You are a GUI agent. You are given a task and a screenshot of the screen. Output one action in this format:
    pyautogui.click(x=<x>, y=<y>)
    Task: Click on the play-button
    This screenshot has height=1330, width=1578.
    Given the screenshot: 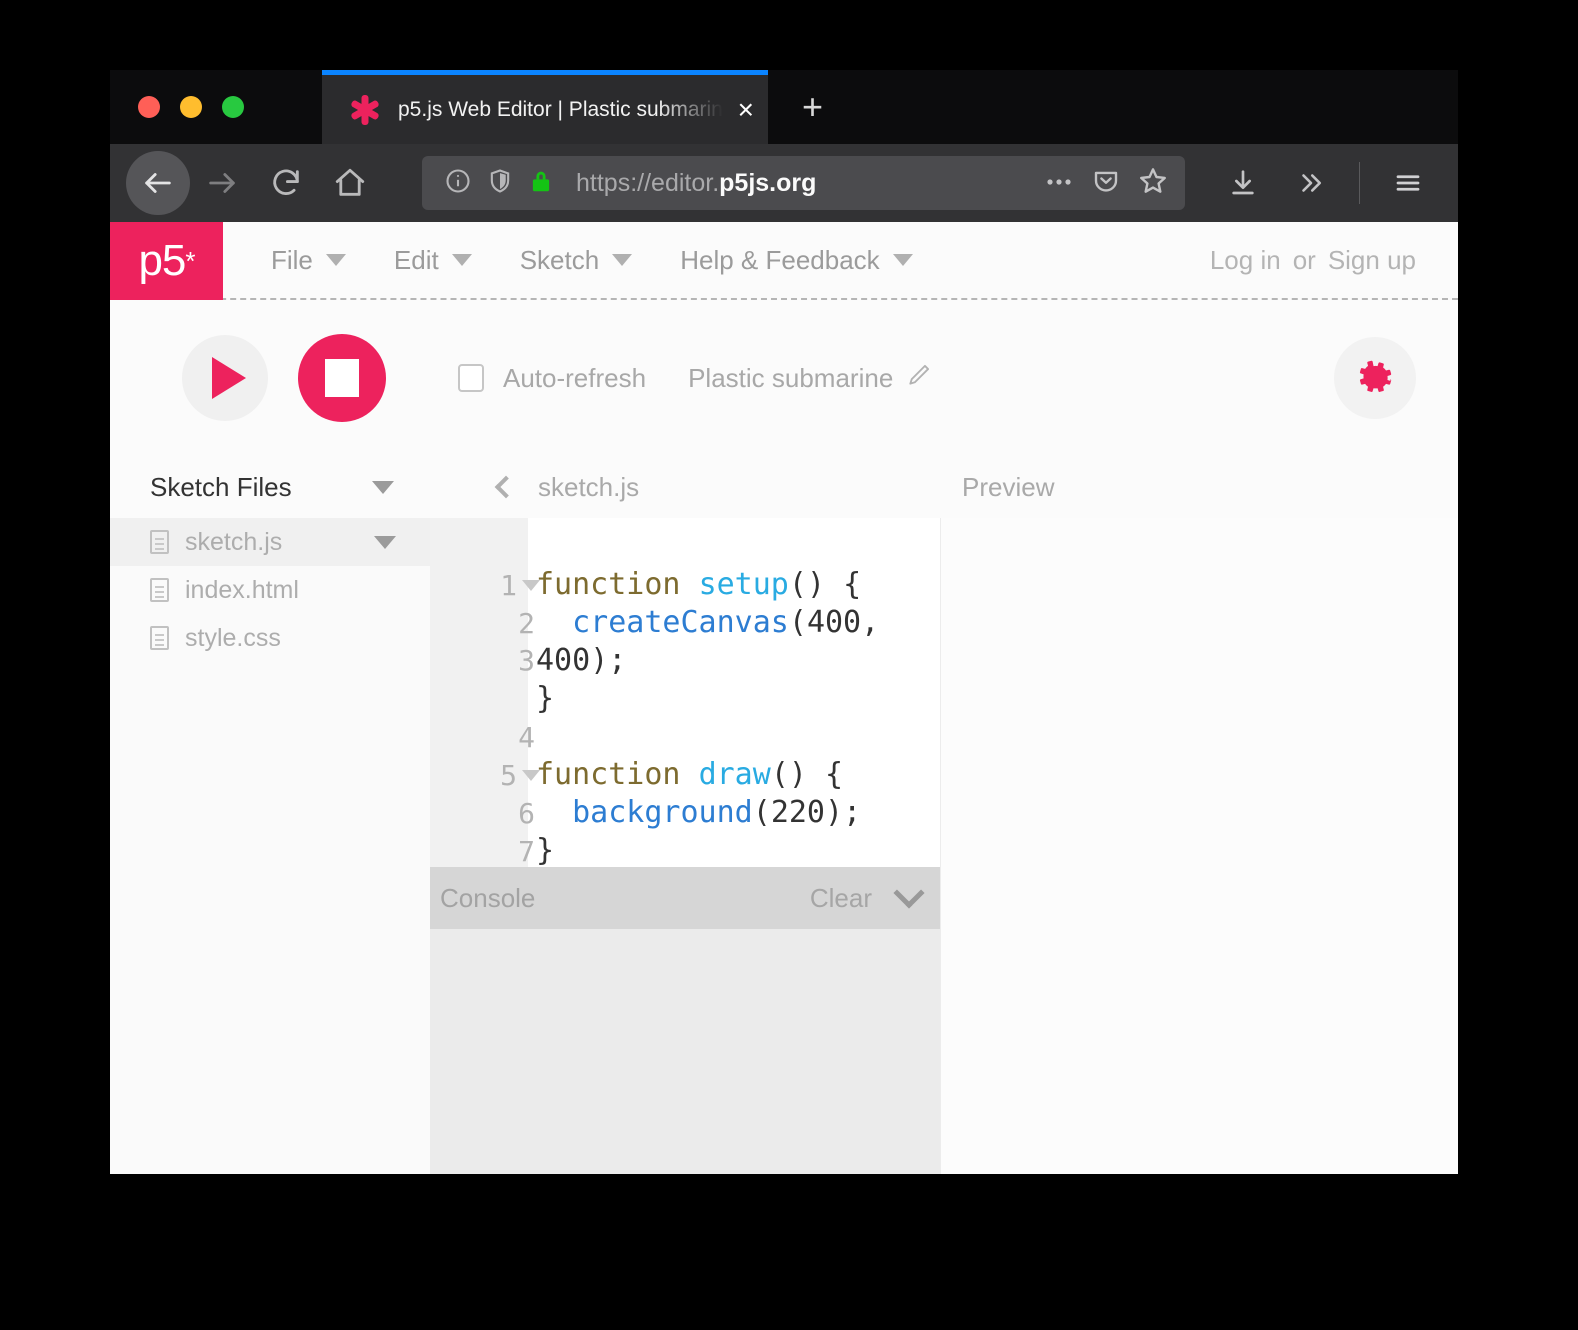 What is the action you would take?
    pyautogui.click(x=225, y=378)
    